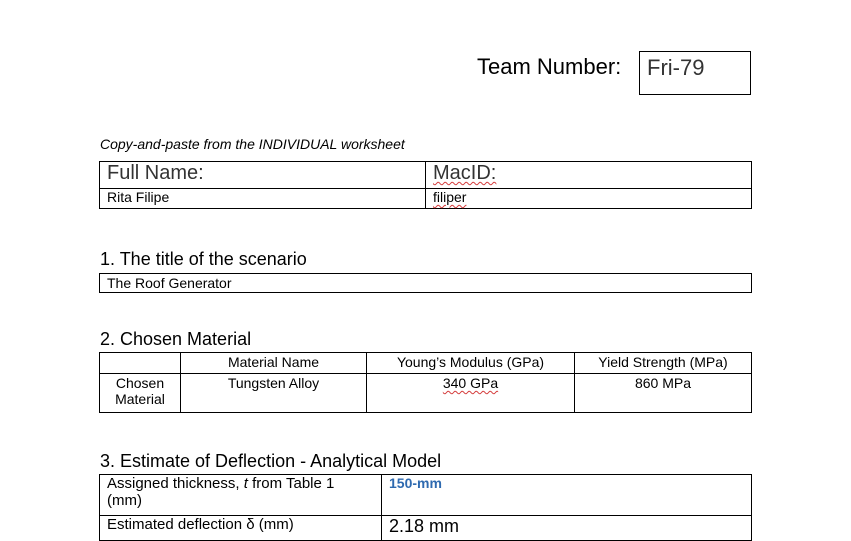 This screenshot has height=541, width=851. What do you see at coordinates (566, 495) in the screenshot?
I see `thickness-value: 150-mm` at bounding box center [566, 495].